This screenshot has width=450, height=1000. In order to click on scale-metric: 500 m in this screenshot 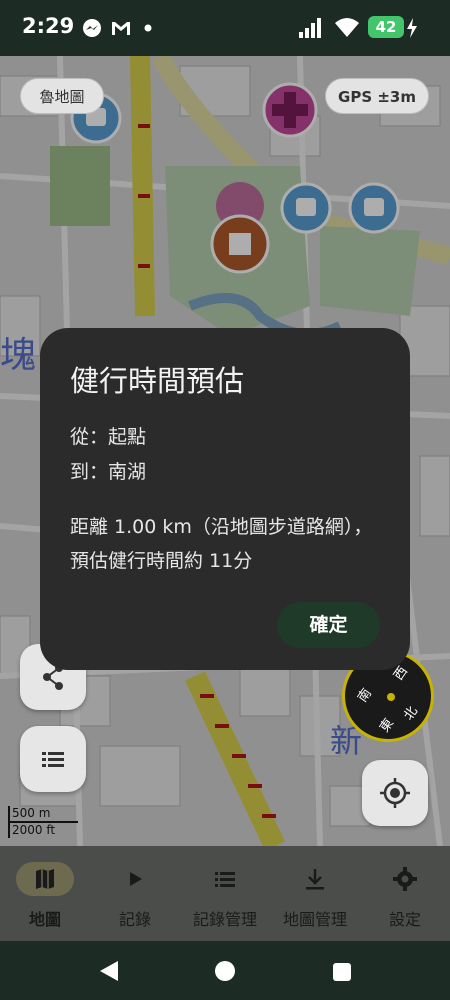, I will do `click(31, 813)`.